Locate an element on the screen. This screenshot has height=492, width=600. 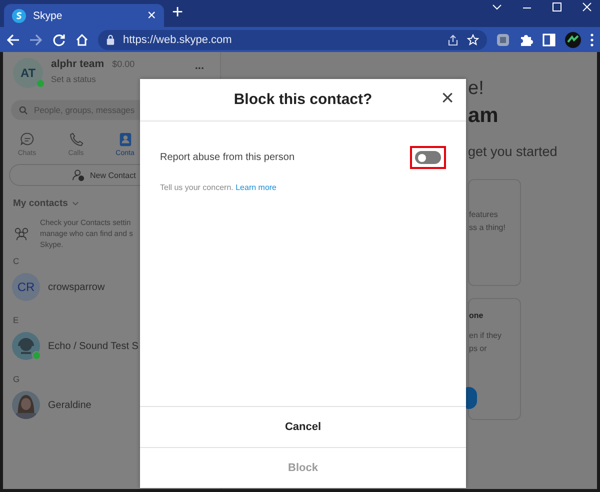
option-label: Report abuse from this person is located at coordinates (227, 157).